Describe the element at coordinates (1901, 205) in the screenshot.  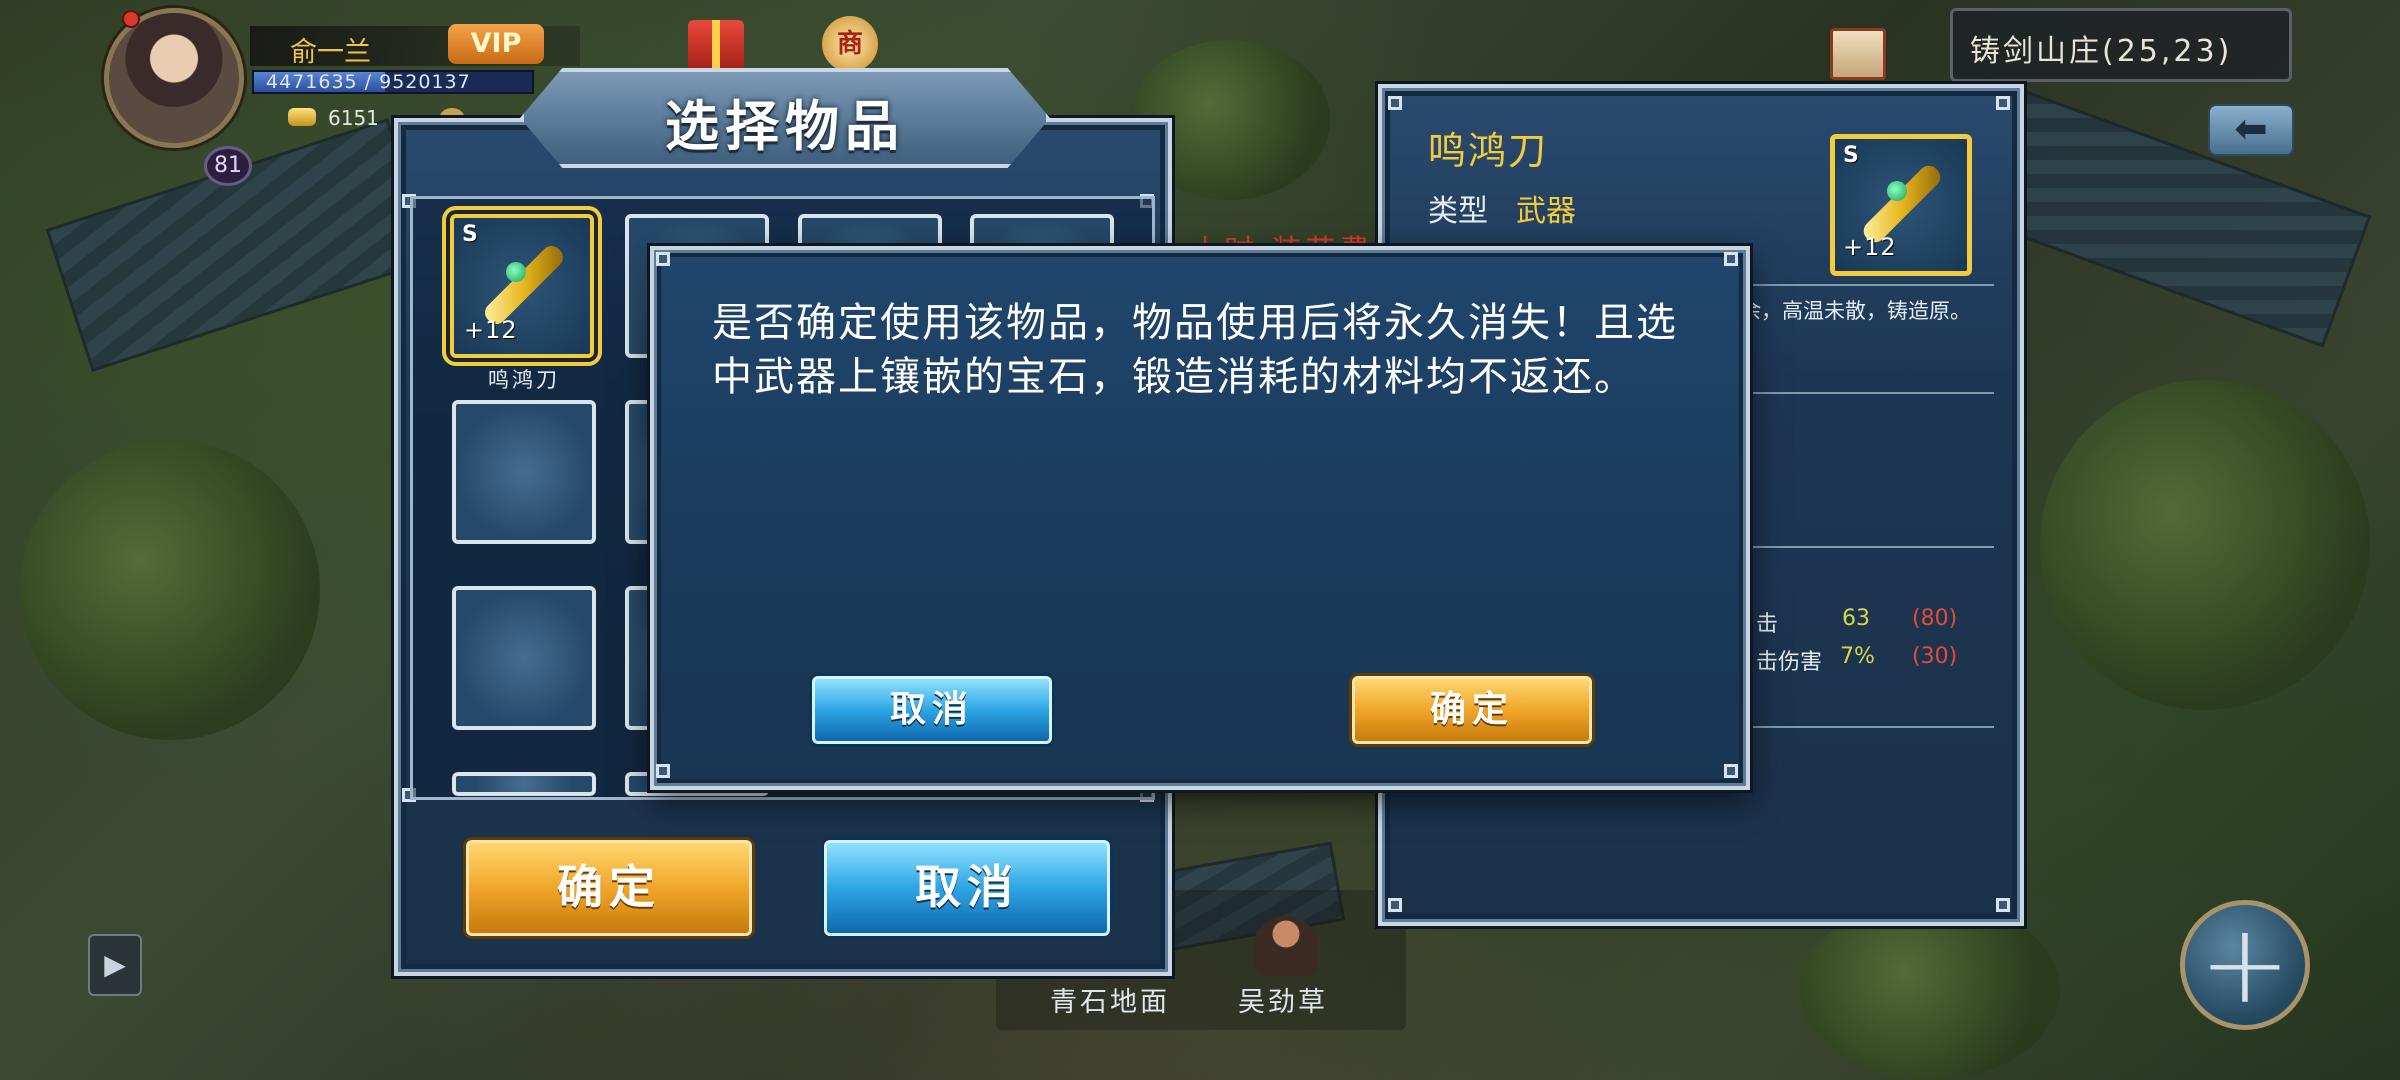
I see `item-detail-slot: S +12` at that location.